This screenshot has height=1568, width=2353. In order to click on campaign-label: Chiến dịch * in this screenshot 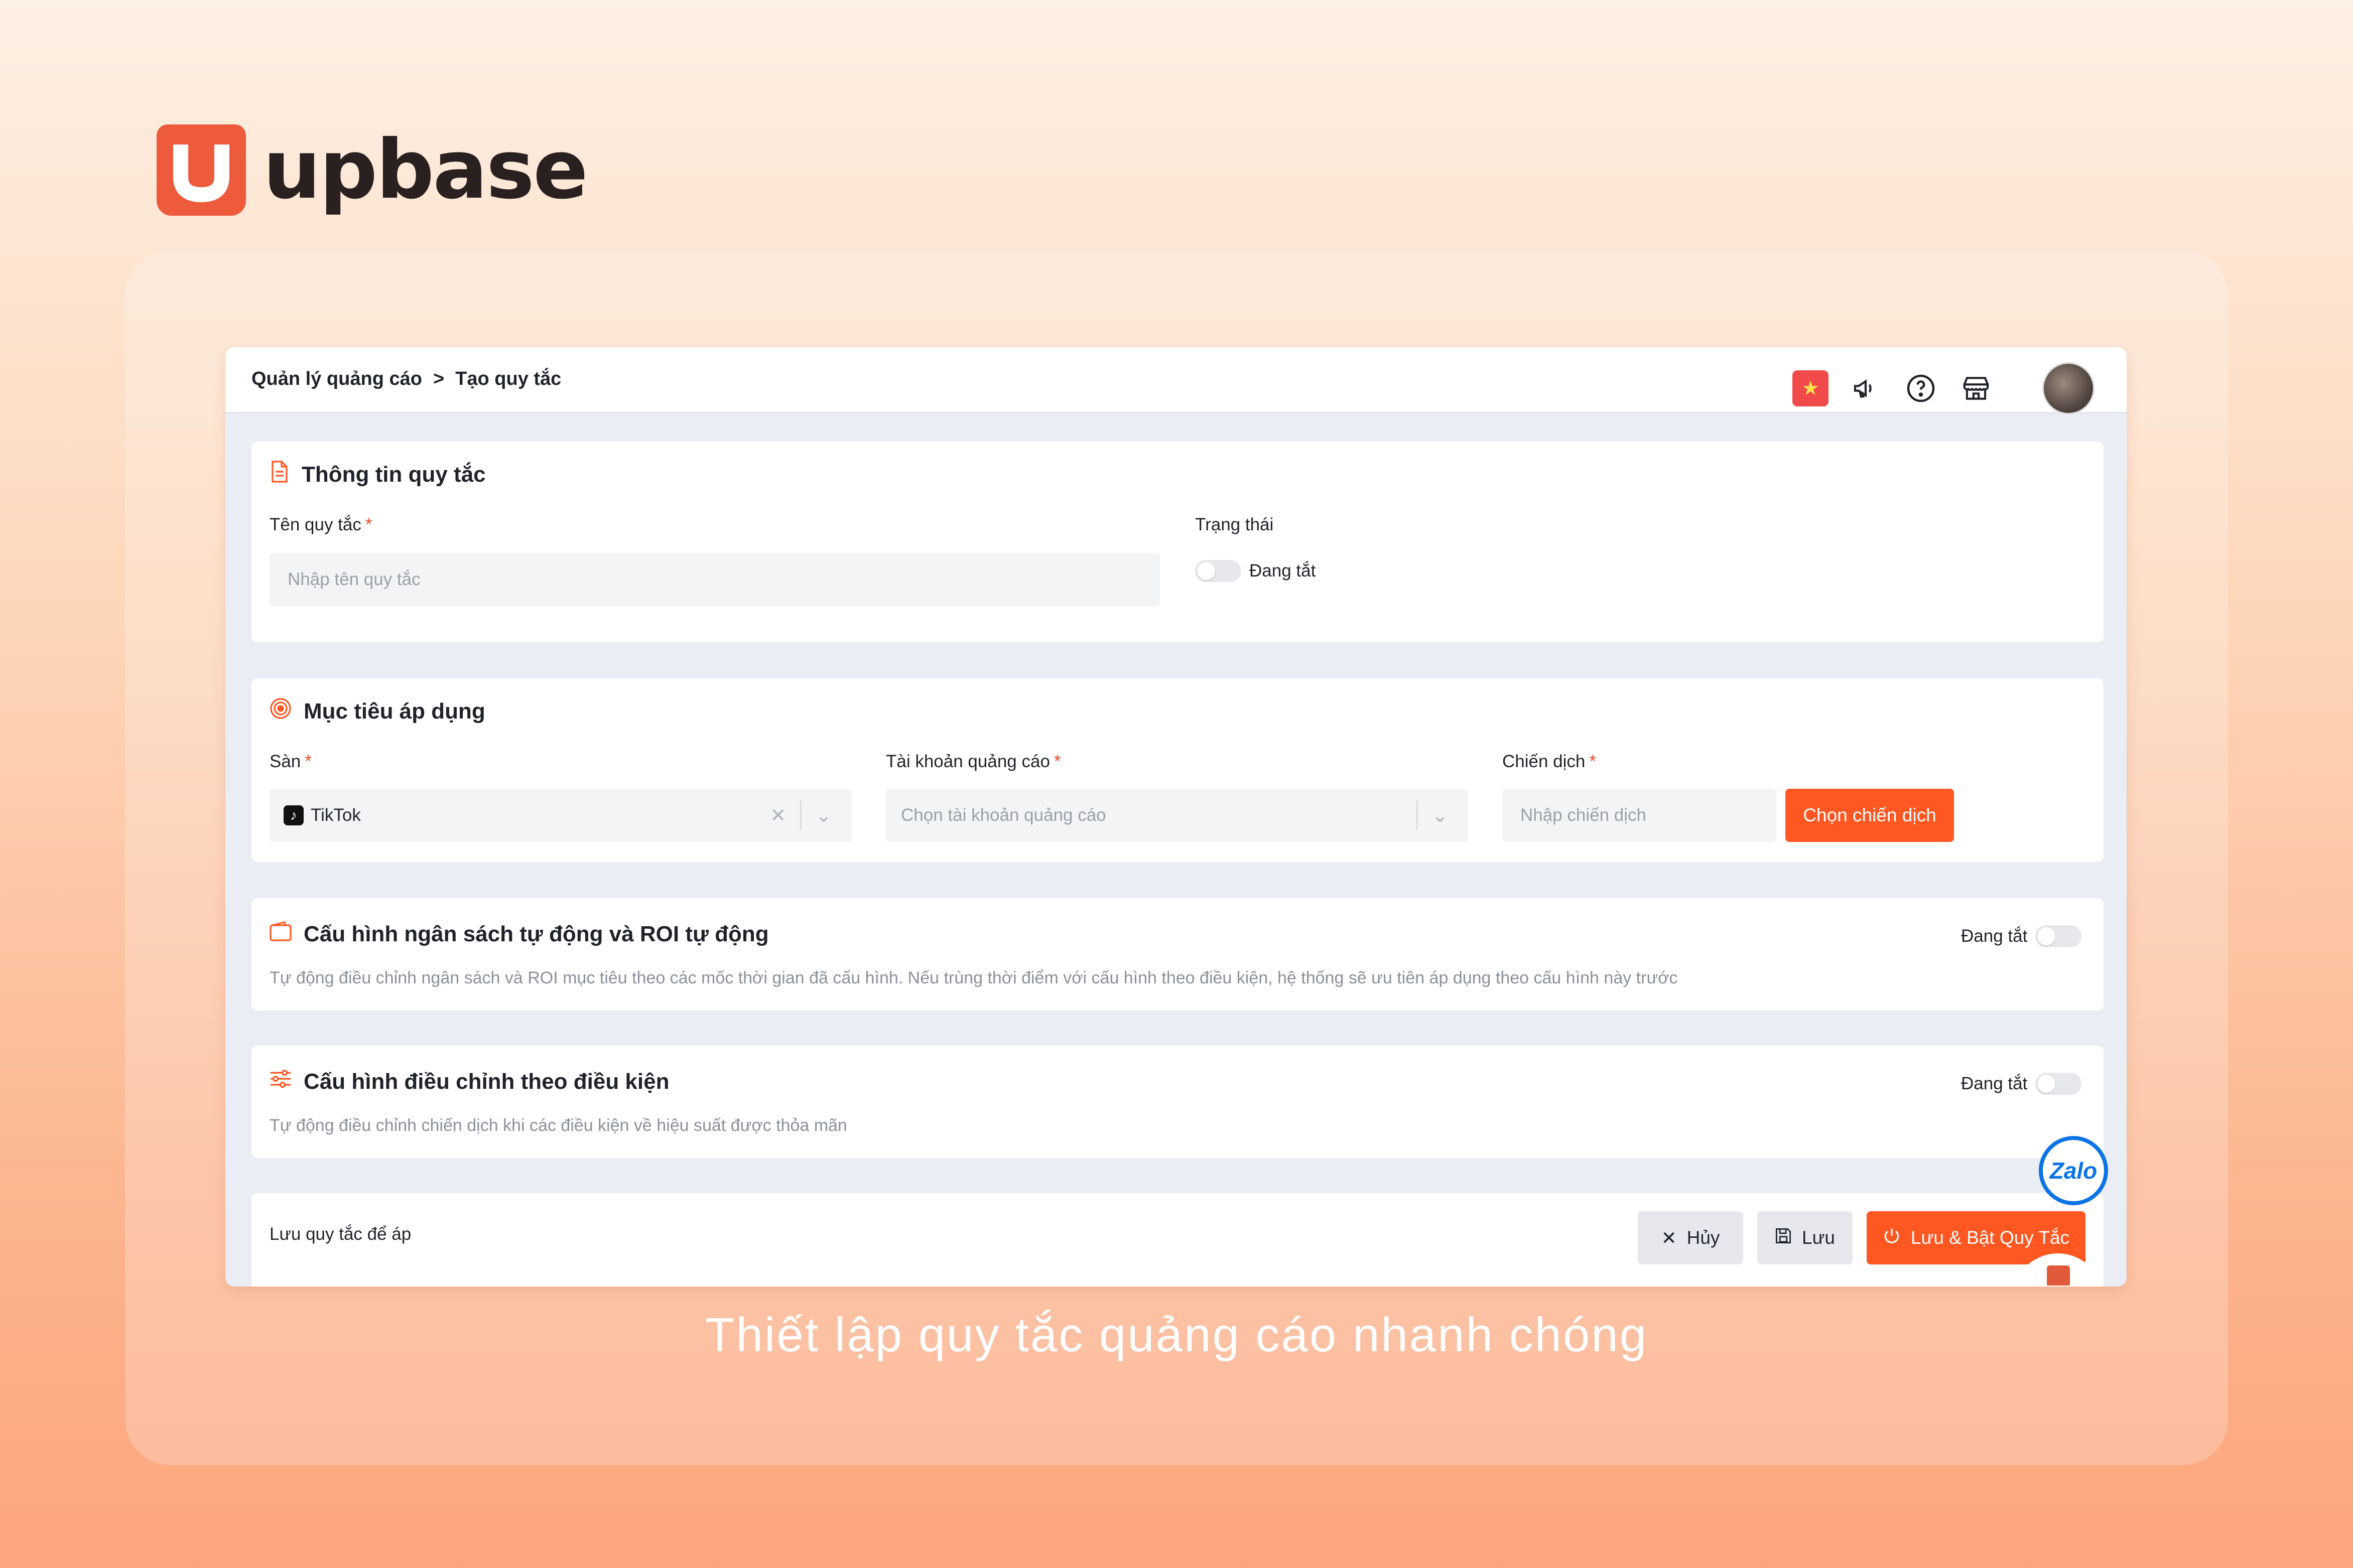, I will do `click(1549, 761)`.